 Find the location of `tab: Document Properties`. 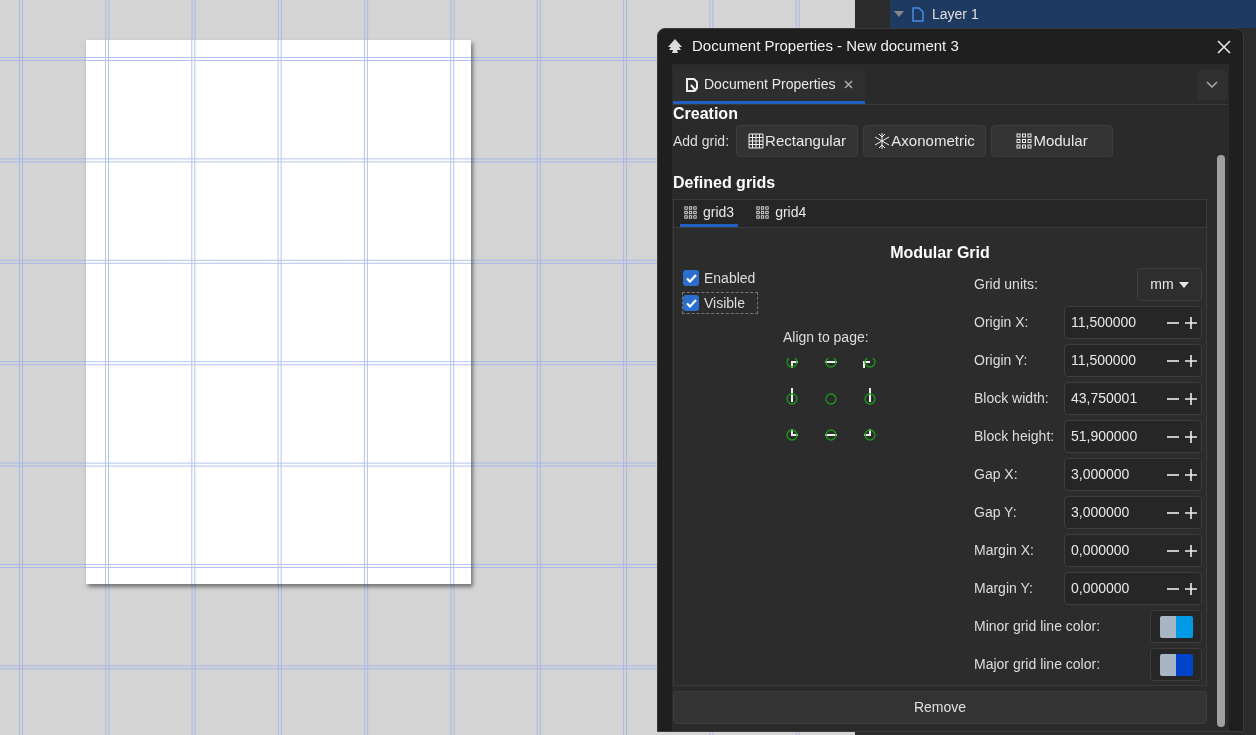

tab: Document Properties is located at coordinates (769, 86).